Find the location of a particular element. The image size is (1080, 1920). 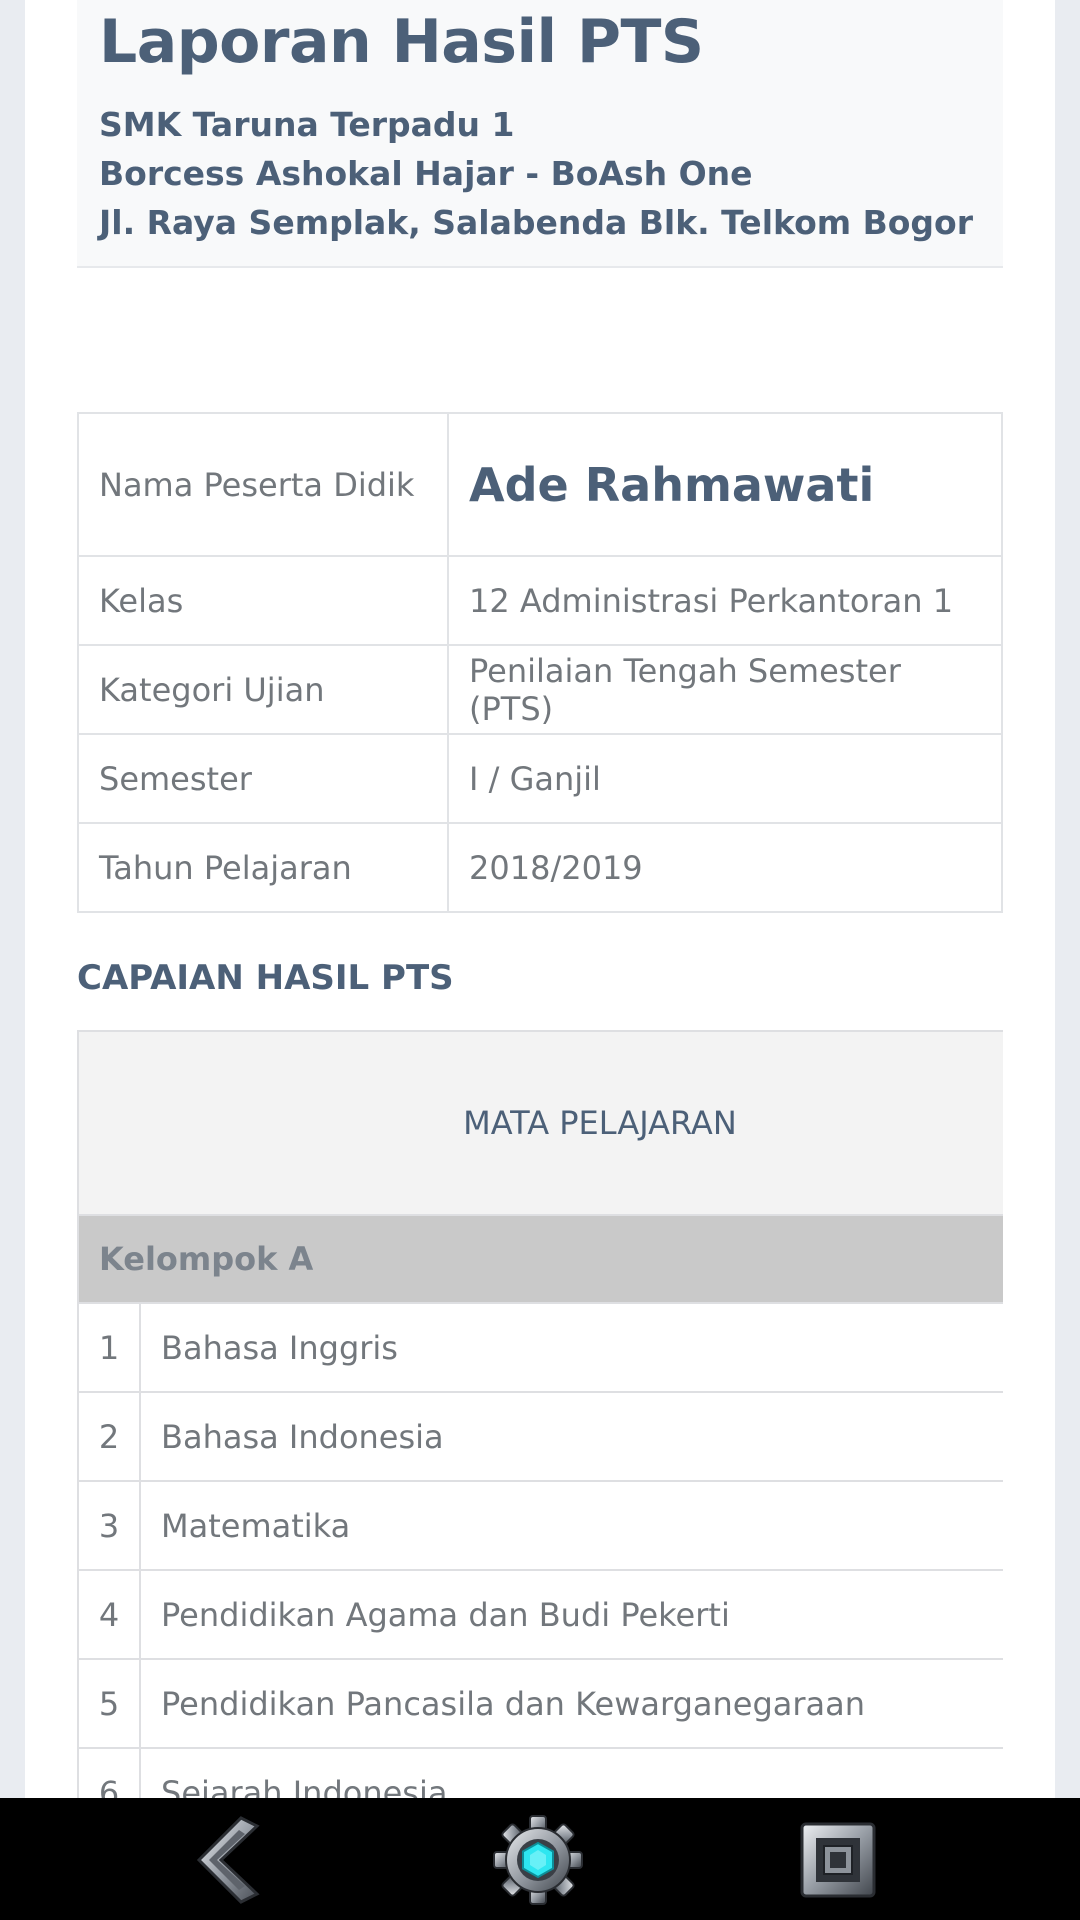

column-header-subject: MATA PELAJARAN is located at coordinates (540, 1123).